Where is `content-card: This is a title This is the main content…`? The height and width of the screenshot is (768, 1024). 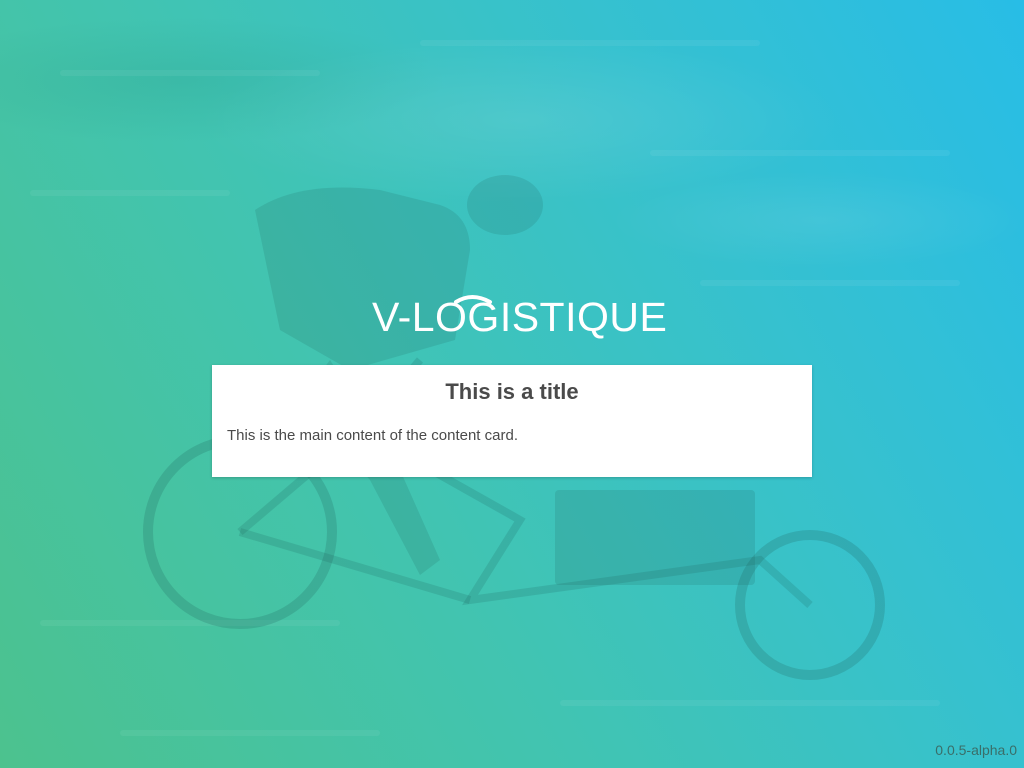
content-card: This is a title This is the main content… is located at coordinates (512, 421).